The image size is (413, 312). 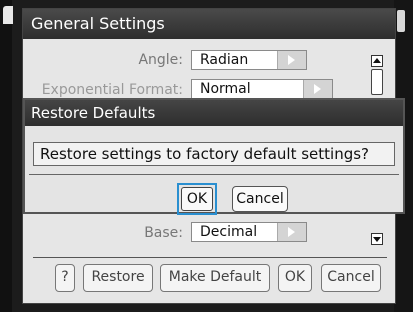 I want to click on footer-divider, so click(x=210, y=257).